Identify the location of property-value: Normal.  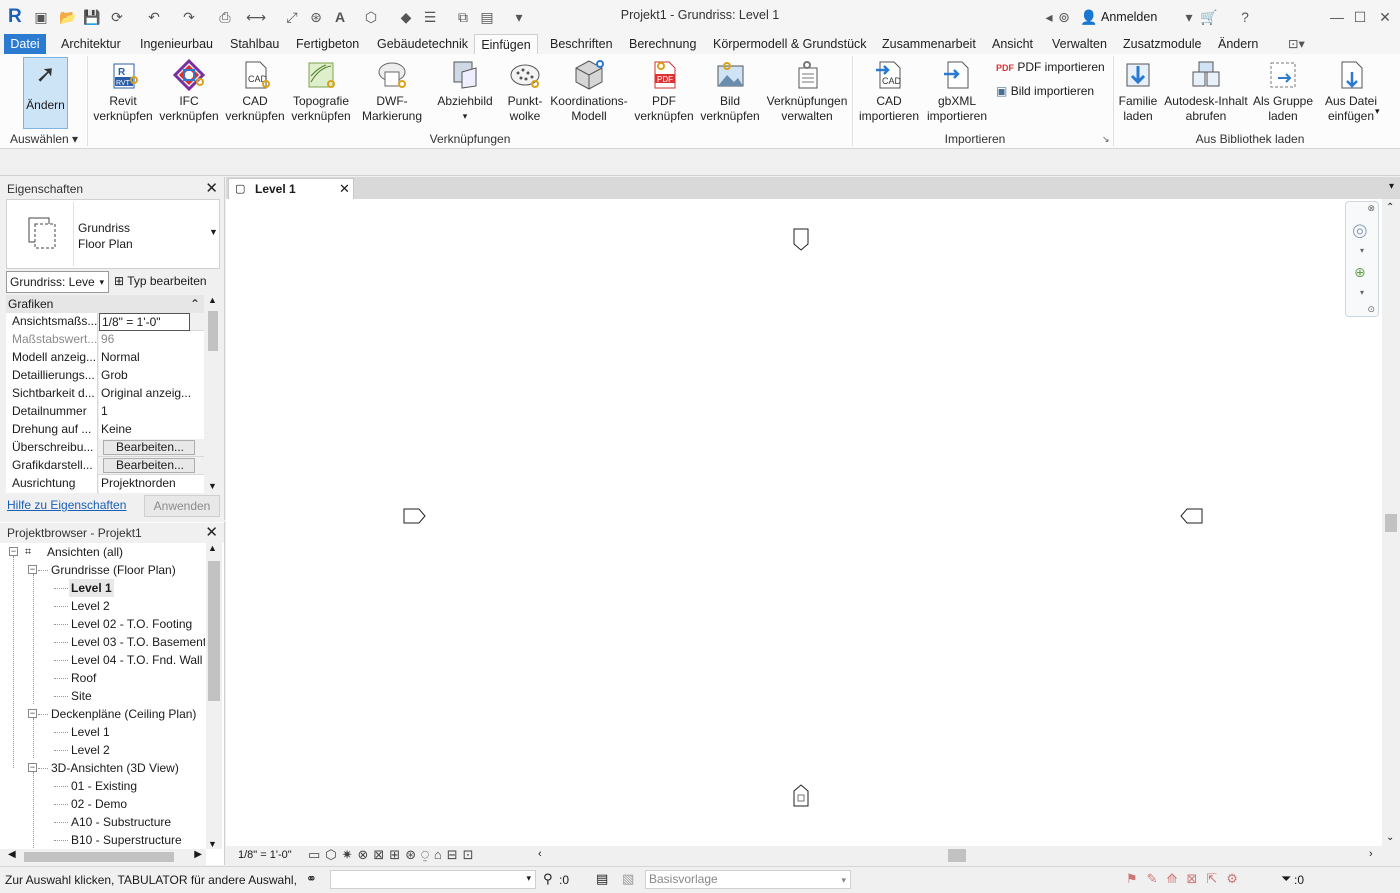
(151, 358).